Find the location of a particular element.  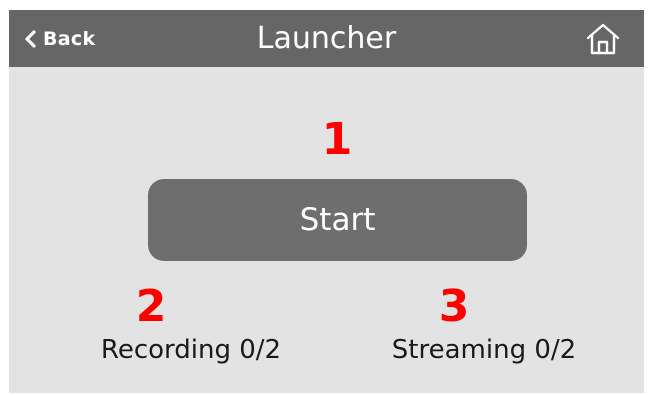

callout-number-3: 3 is located at coordinates (454, 306).